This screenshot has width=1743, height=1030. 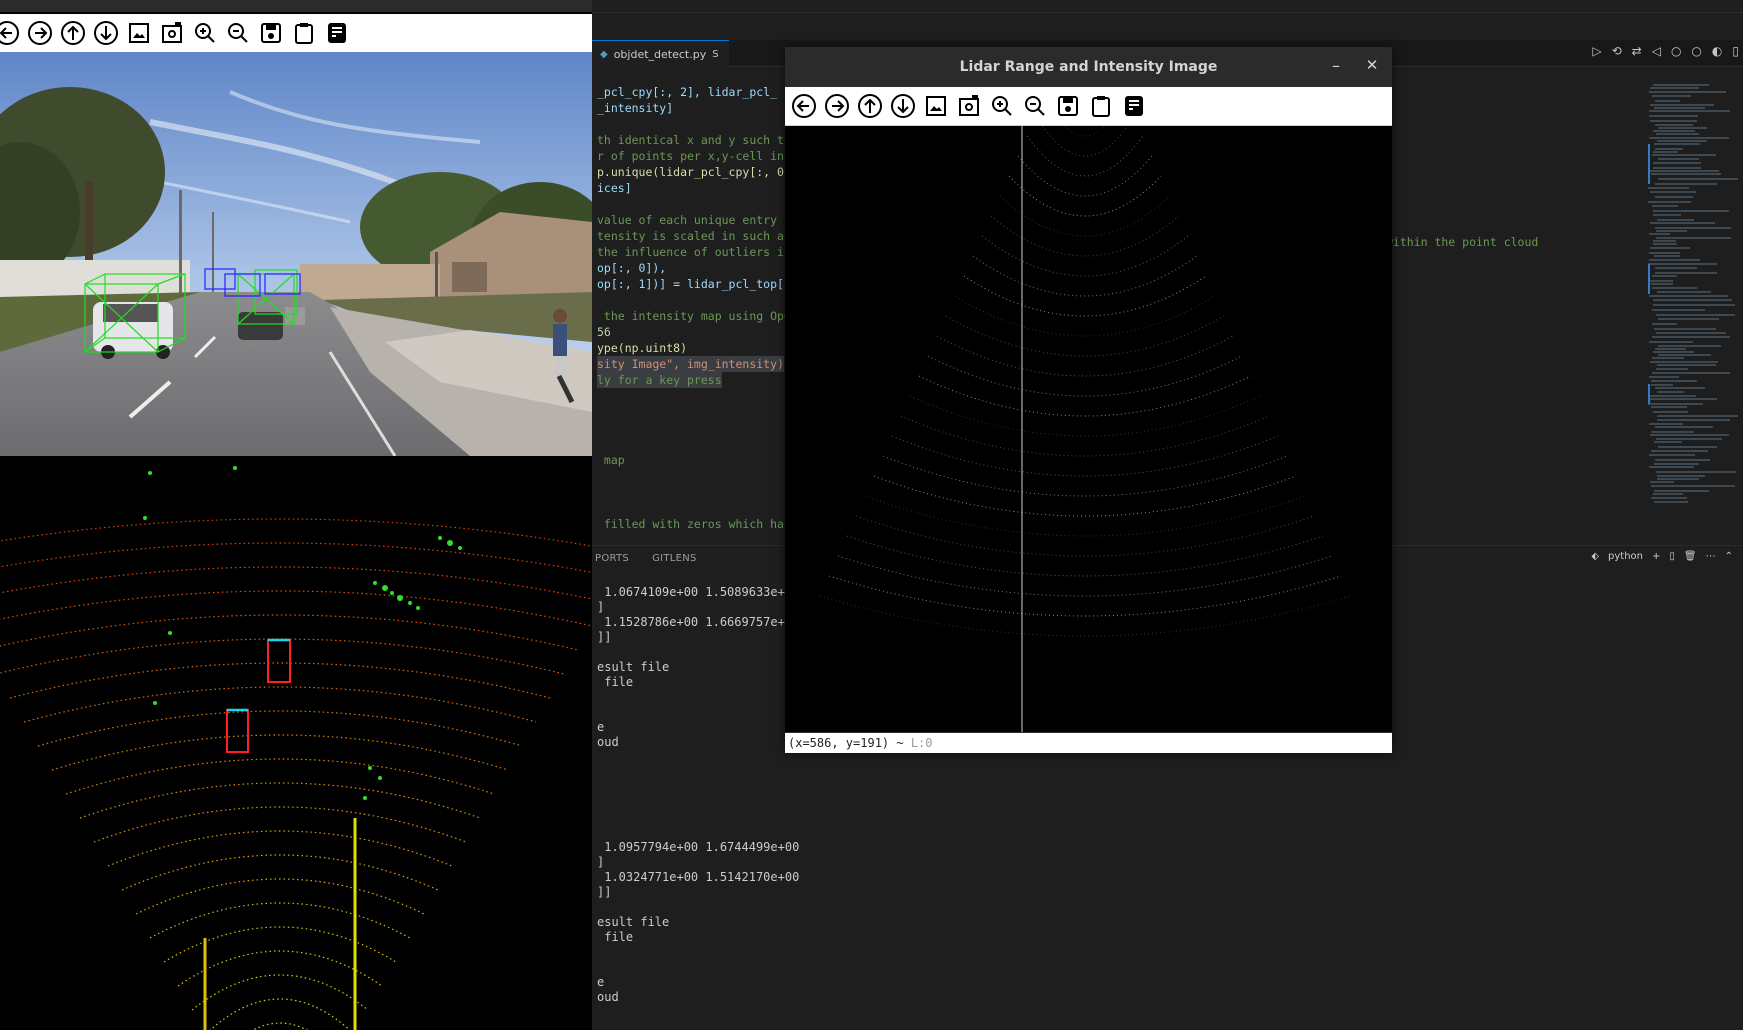 What do you see at coordinates (1690, 556) in the screenshot?
I see `trash-icon: 🗑` at bounding box center [1690, 556].